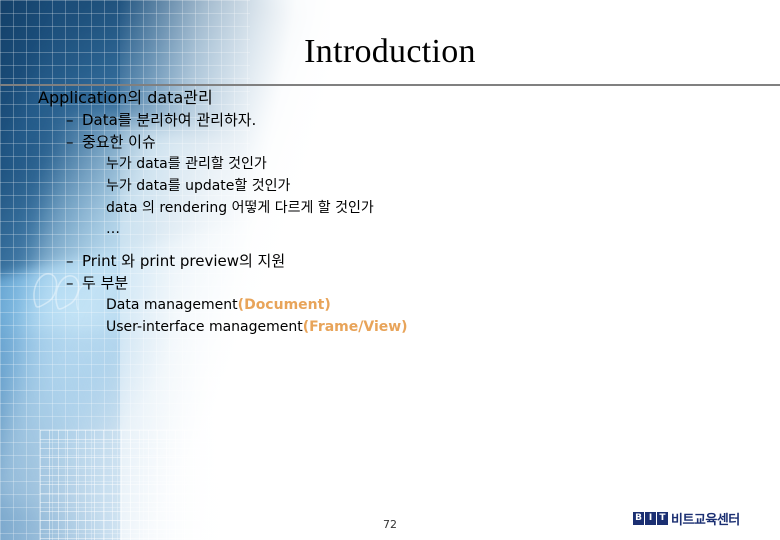  Describe the element at coordinates (388, 261) in the screenshot. I see `list-item: – Print 와 print preview의 지원` at that location.